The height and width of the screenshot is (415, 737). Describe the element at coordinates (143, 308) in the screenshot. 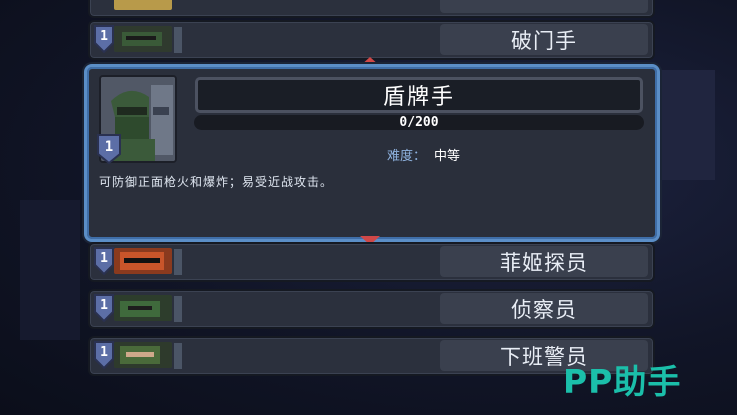

I see `scout-portrait` at that location.